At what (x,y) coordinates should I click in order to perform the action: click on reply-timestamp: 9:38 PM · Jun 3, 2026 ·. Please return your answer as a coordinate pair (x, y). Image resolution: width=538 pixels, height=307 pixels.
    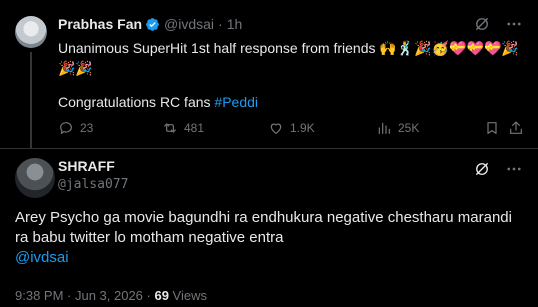
    Looking at the image, I should click on (84, 295).